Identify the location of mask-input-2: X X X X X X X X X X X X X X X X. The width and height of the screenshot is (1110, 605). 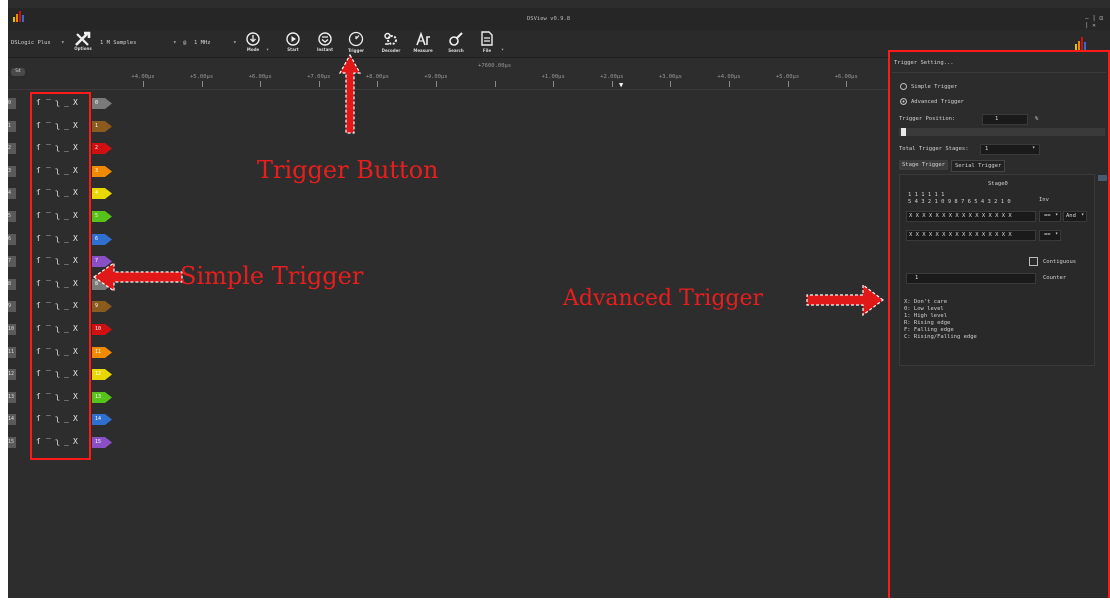
(971, 235).